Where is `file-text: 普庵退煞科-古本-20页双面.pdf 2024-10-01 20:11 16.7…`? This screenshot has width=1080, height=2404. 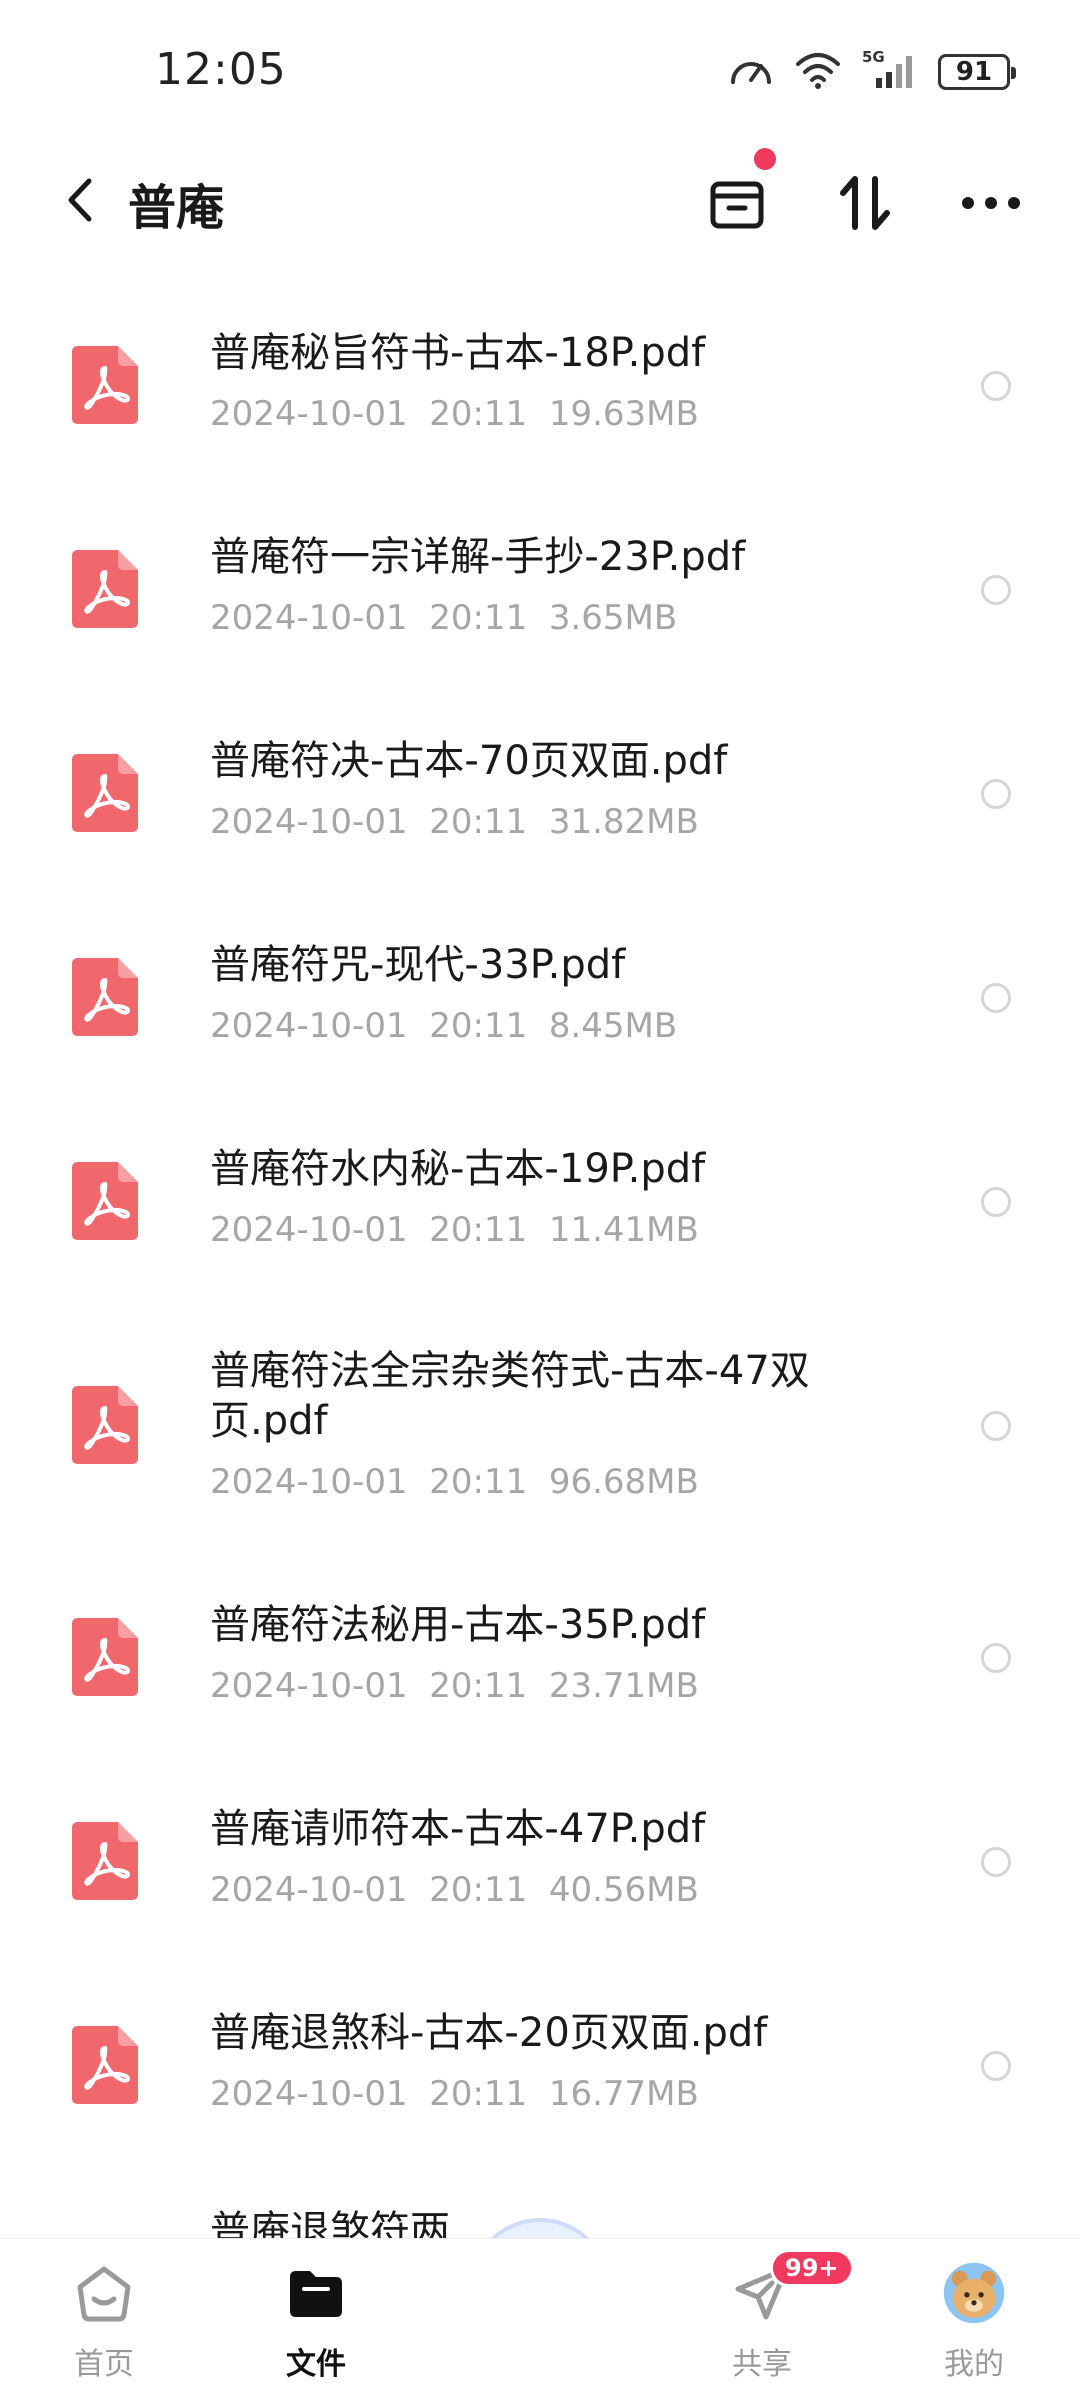 file-text: 普庵退煞科-古本-20页双面.pdf 2024-10-01 20:11 16.7… is located at coordinates (560, 2061).